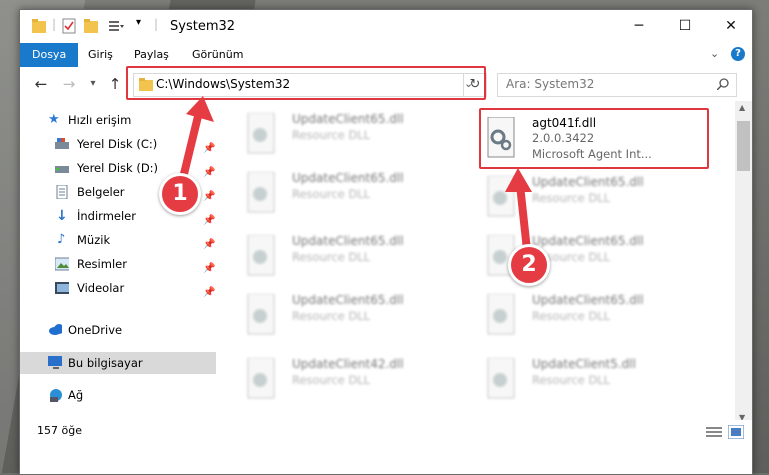 Image resolution: width=769 pixels, height=475 pixels. What do you see at coordinates (529, 265) in the screenshot?
I see `callout-badge-2: 2` at bounding box center [529, 265].